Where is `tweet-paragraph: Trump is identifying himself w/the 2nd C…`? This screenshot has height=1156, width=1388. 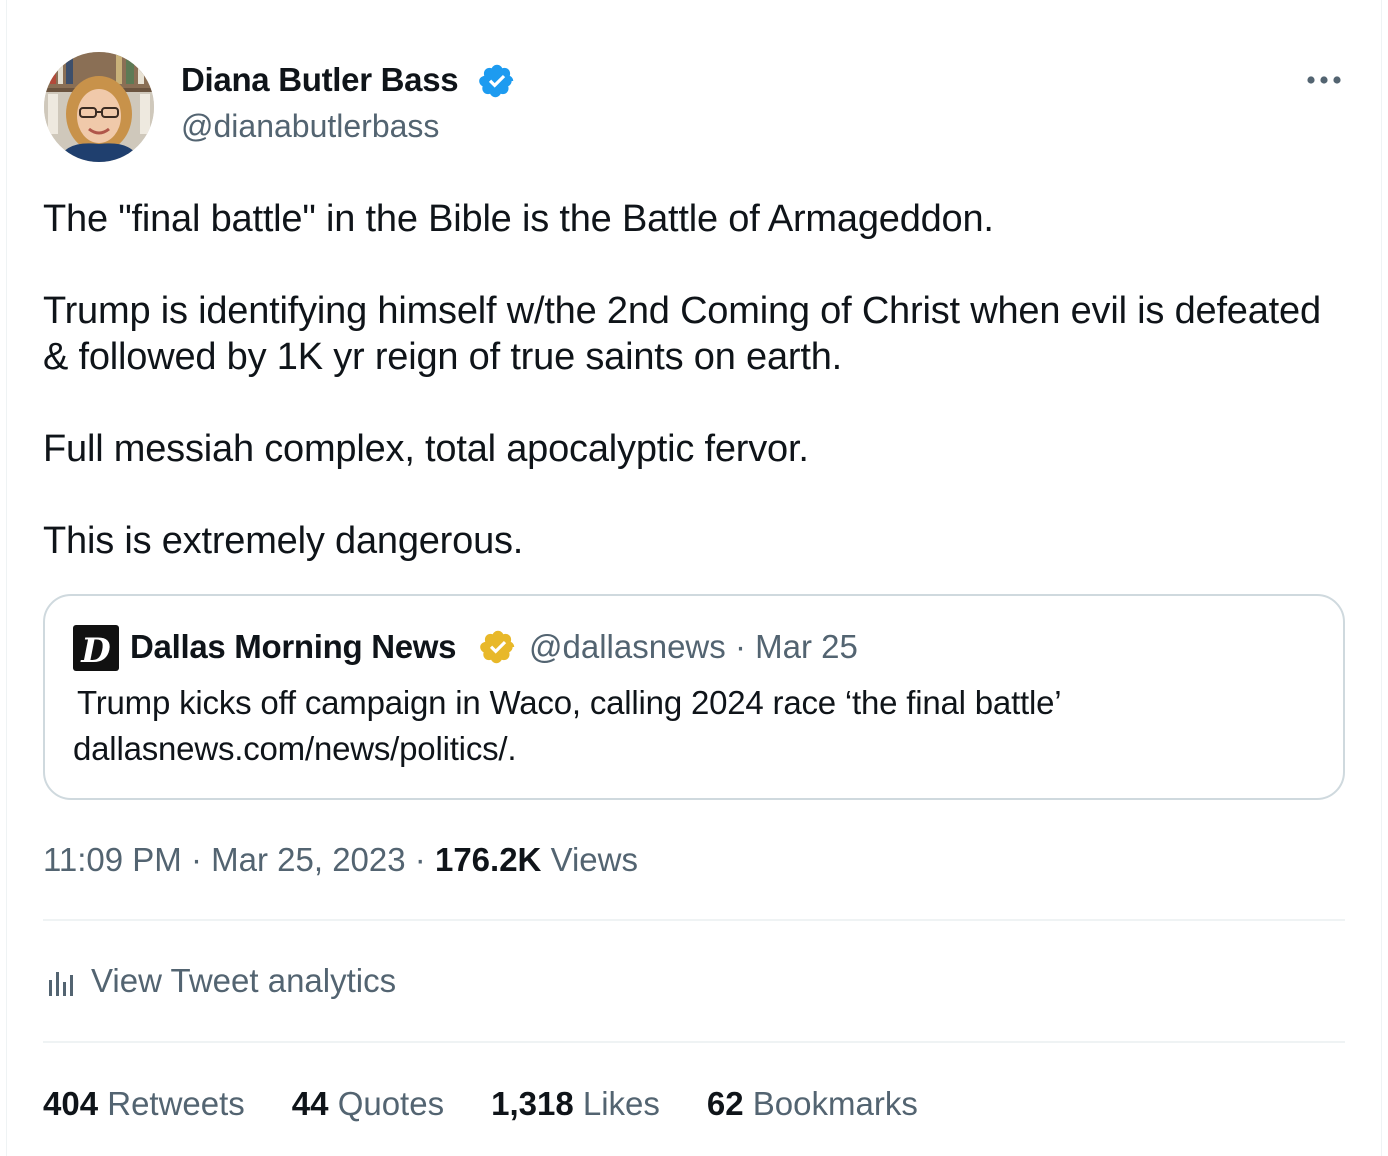 tweet-paragraph: Trump is identifying himself w/the 2nd C… is located at coordinates (682, 334).